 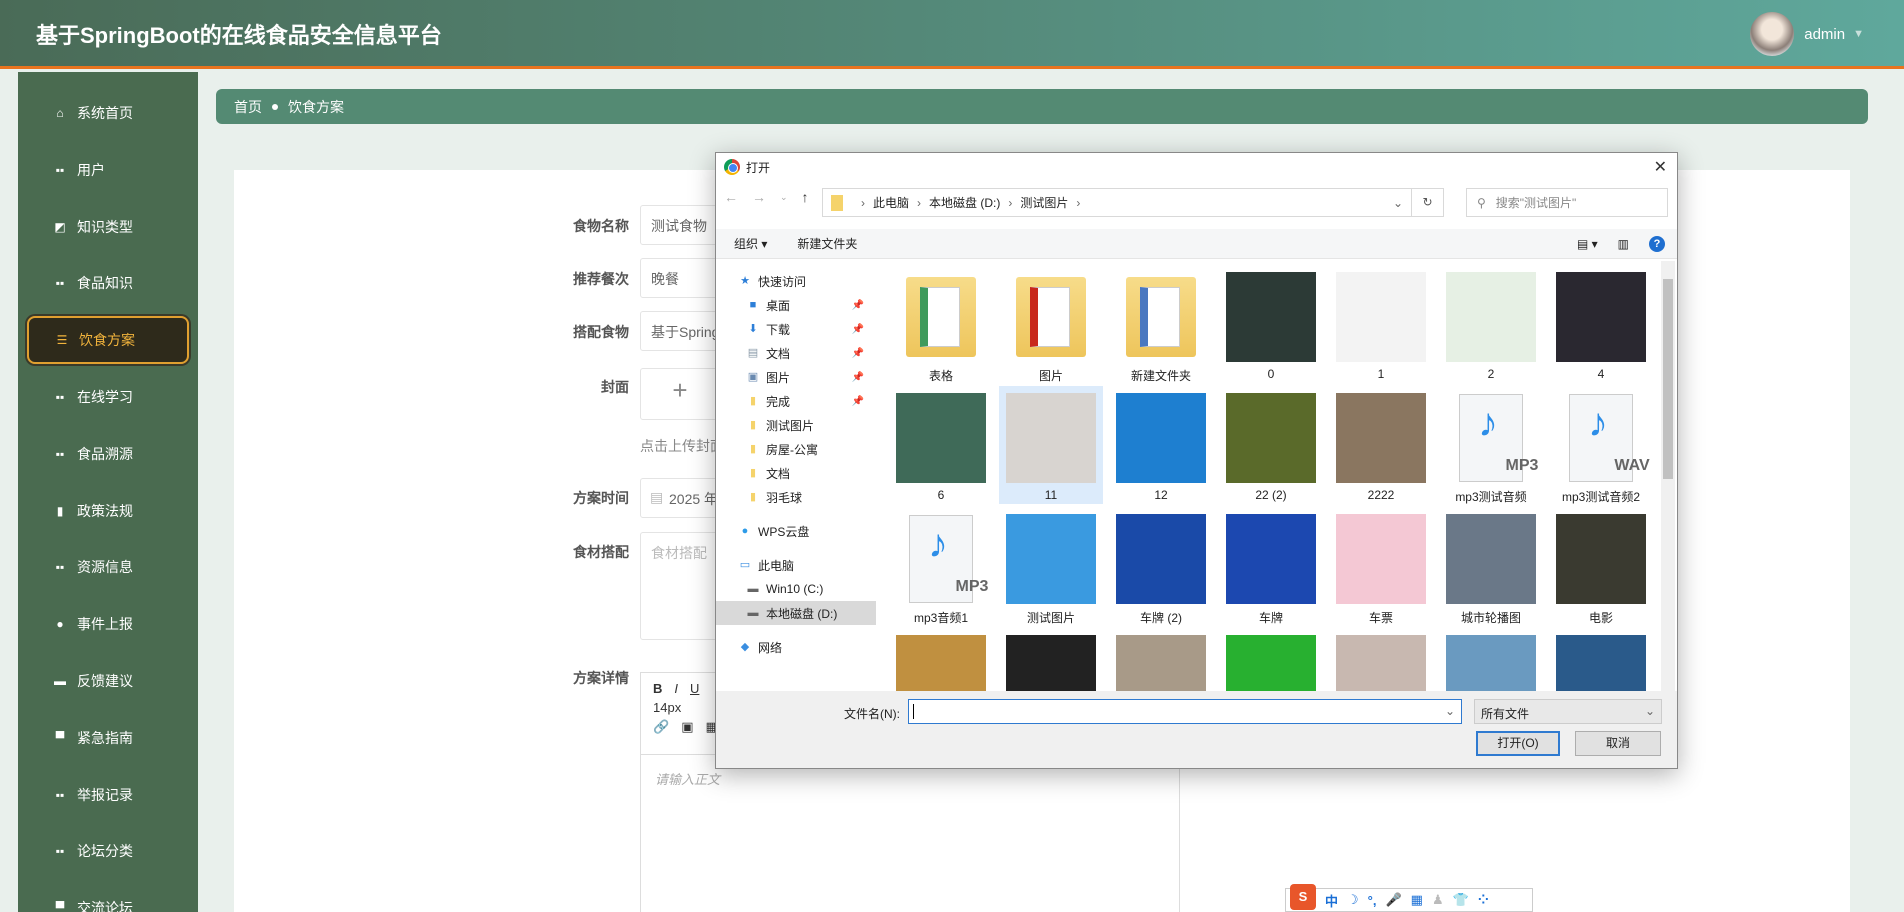 What do you see at coordinates (694, 688) in the screenshot?
I see `underline-button: U` at bounding box center [694, 688].